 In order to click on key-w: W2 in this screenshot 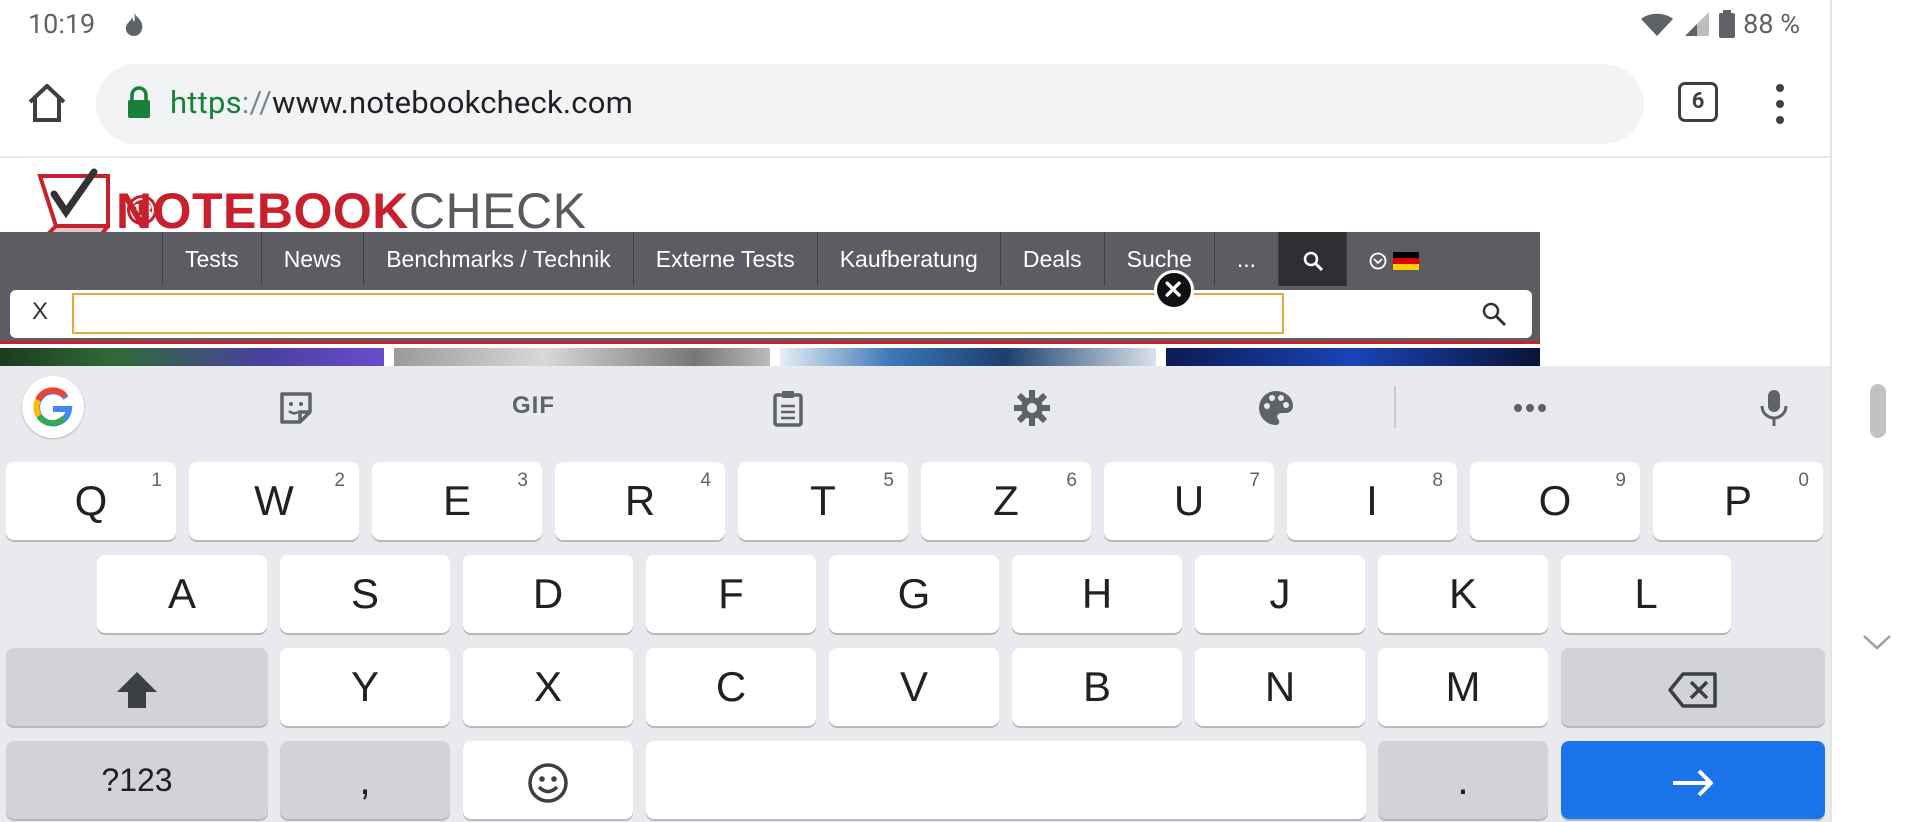, I will do `click(274, 501)`.